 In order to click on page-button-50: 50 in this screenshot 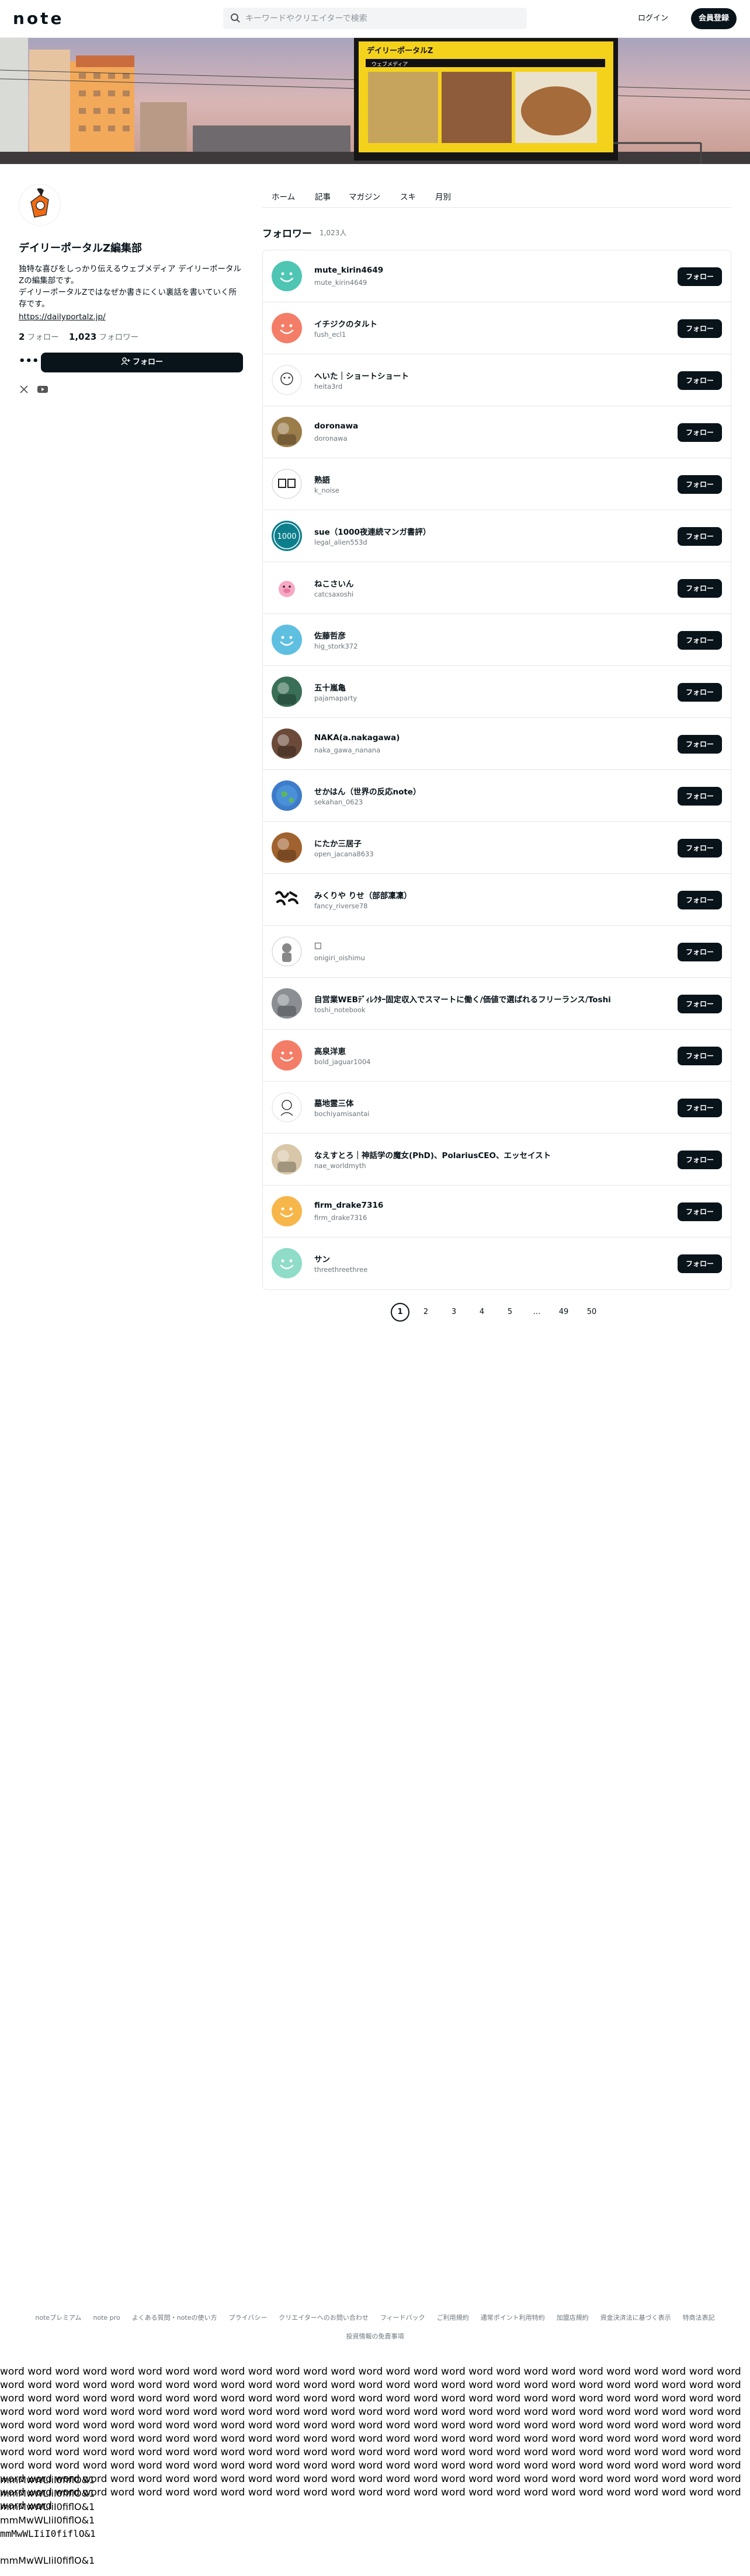, I will do `click(591, 1313)`.